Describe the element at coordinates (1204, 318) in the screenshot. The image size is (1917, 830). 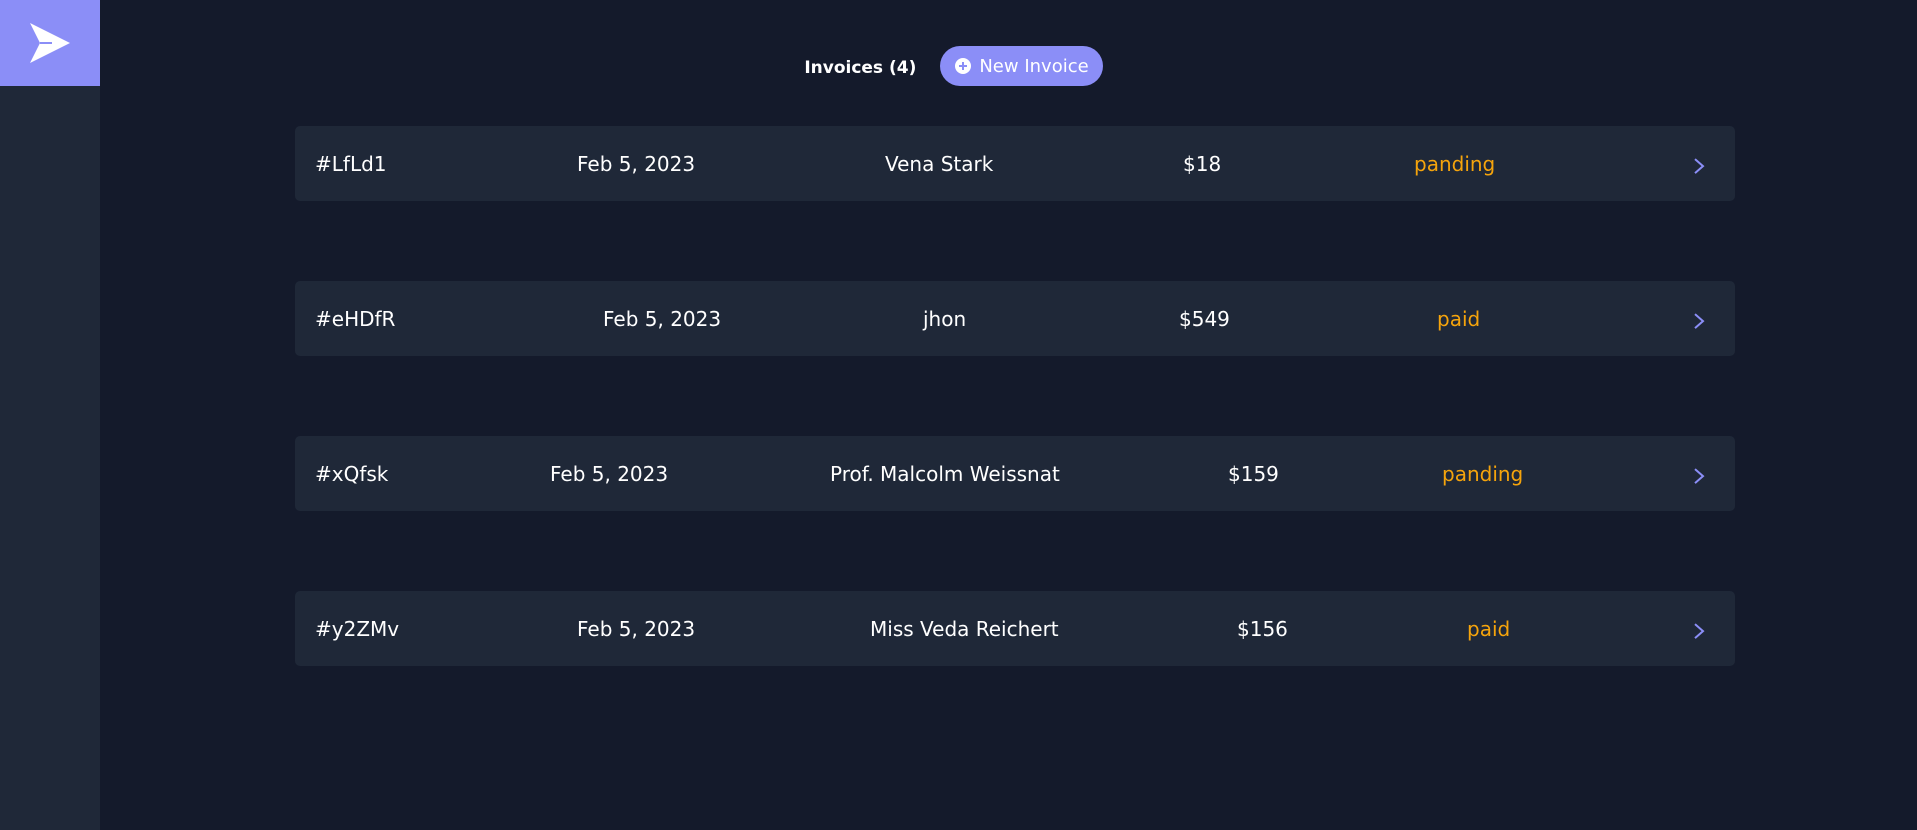
I see `invoice-amount: $549` at that location.